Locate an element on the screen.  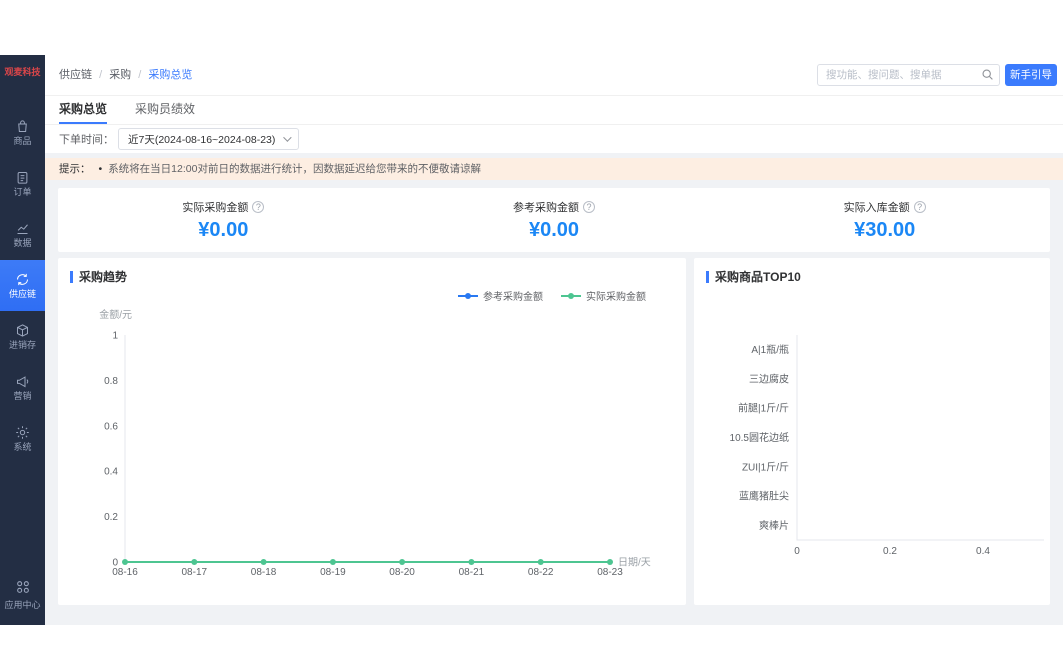
sidebar-item-system: 系统 is located at coordinates (22, 438).